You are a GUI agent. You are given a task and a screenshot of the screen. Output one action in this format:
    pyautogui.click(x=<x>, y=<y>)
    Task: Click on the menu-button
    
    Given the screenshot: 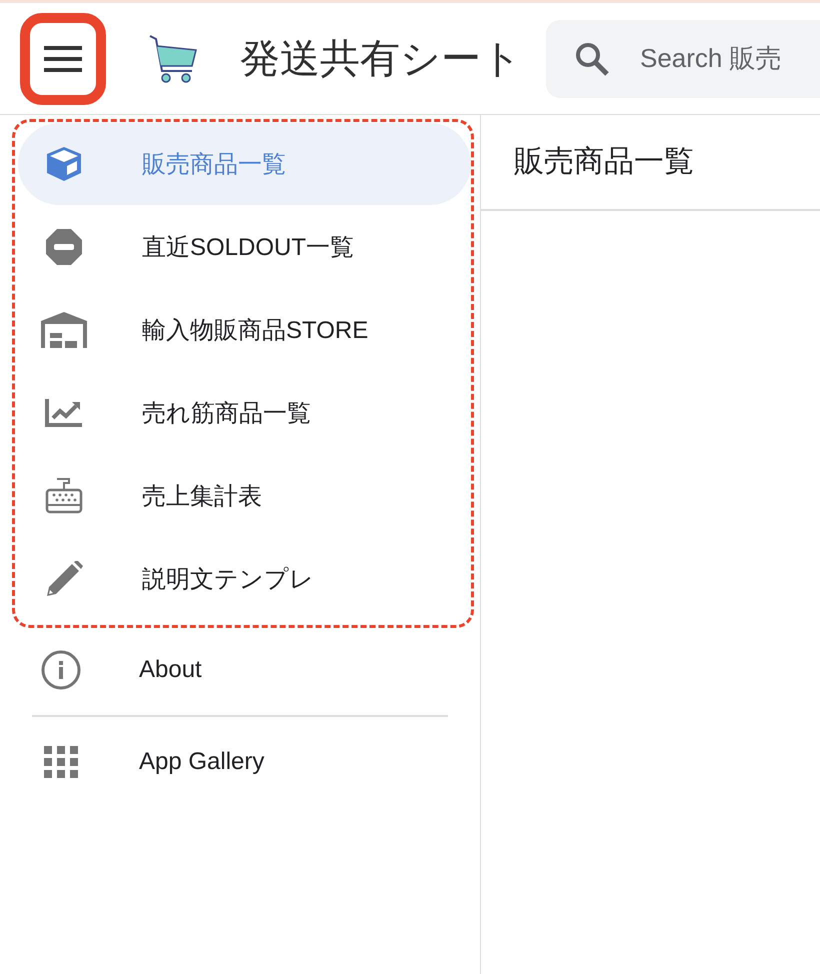 What is the action you would take?
    pyautogui.click(x=63, y=58)
    